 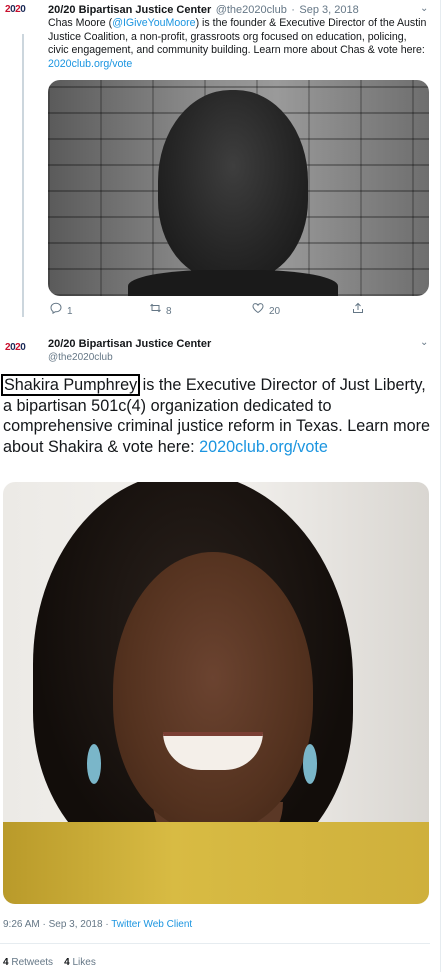 What do you see at coordinates (215, 943) in the screenshot?
I see `divider` at bounding box center [215, 943].